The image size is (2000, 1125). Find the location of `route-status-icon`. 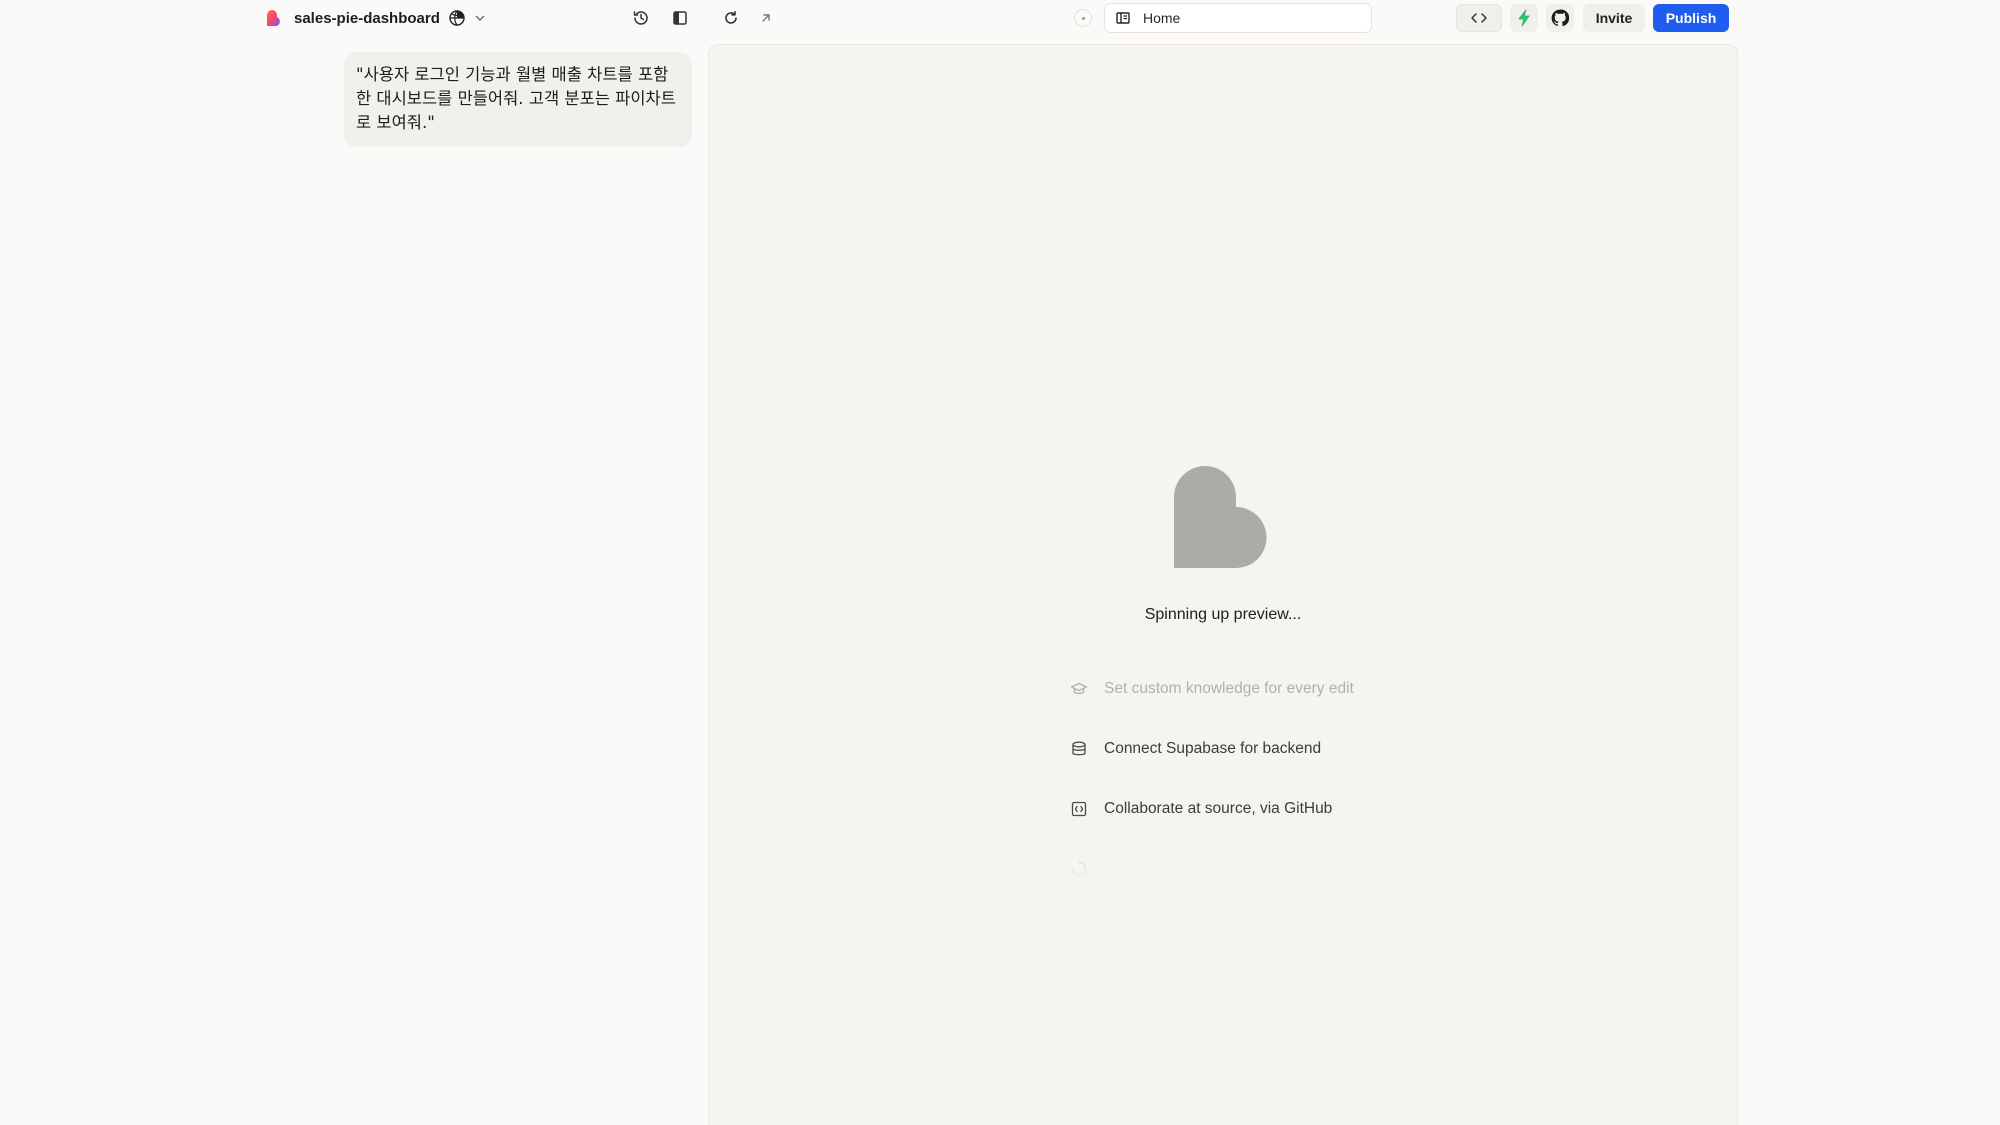

route-status-icon is located at coordinates (1083, 18).